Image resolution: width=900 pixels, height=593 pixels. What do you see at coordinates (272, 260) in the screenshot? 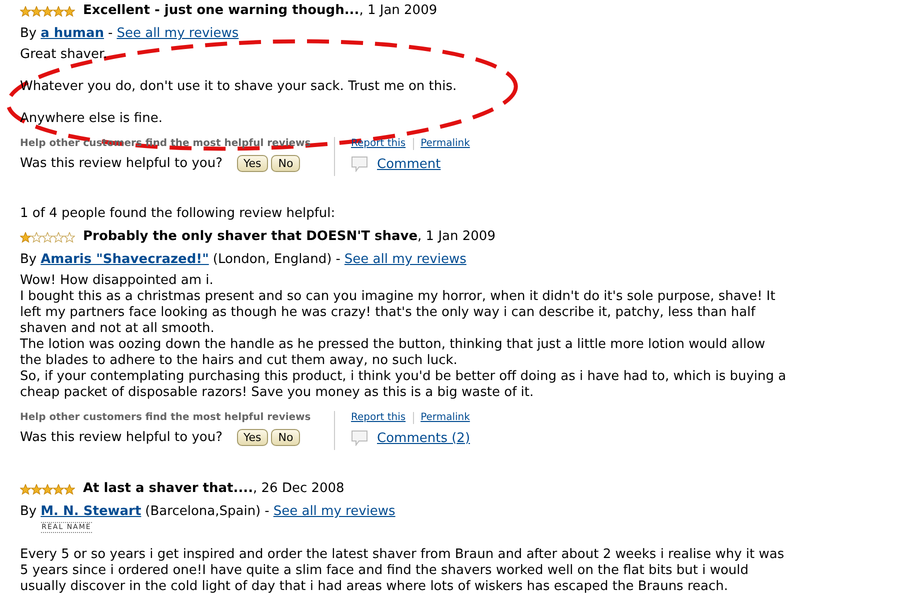
I see `author-location: (London, England)` at bounding box center [272, 260].